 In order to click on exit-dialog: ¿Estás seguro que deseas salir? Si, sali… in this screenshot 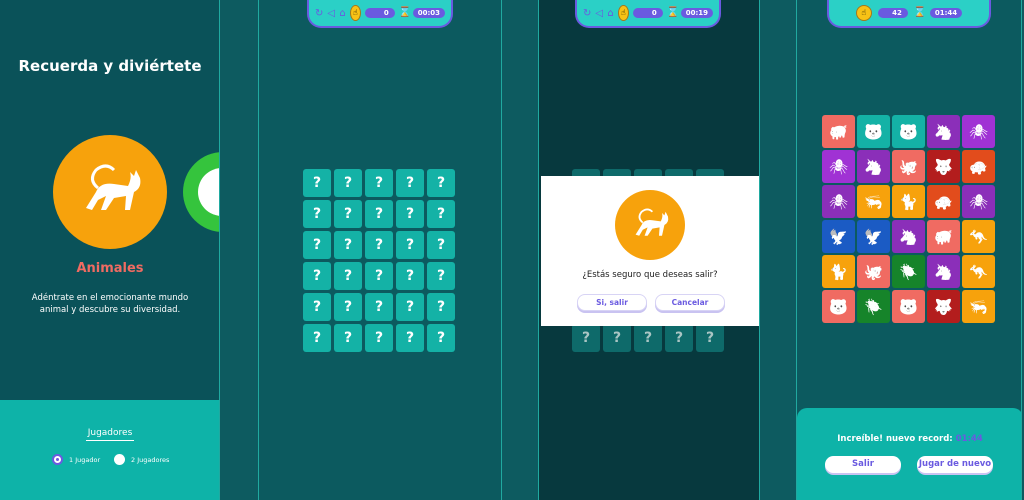, I will do `click(650, 251)`.